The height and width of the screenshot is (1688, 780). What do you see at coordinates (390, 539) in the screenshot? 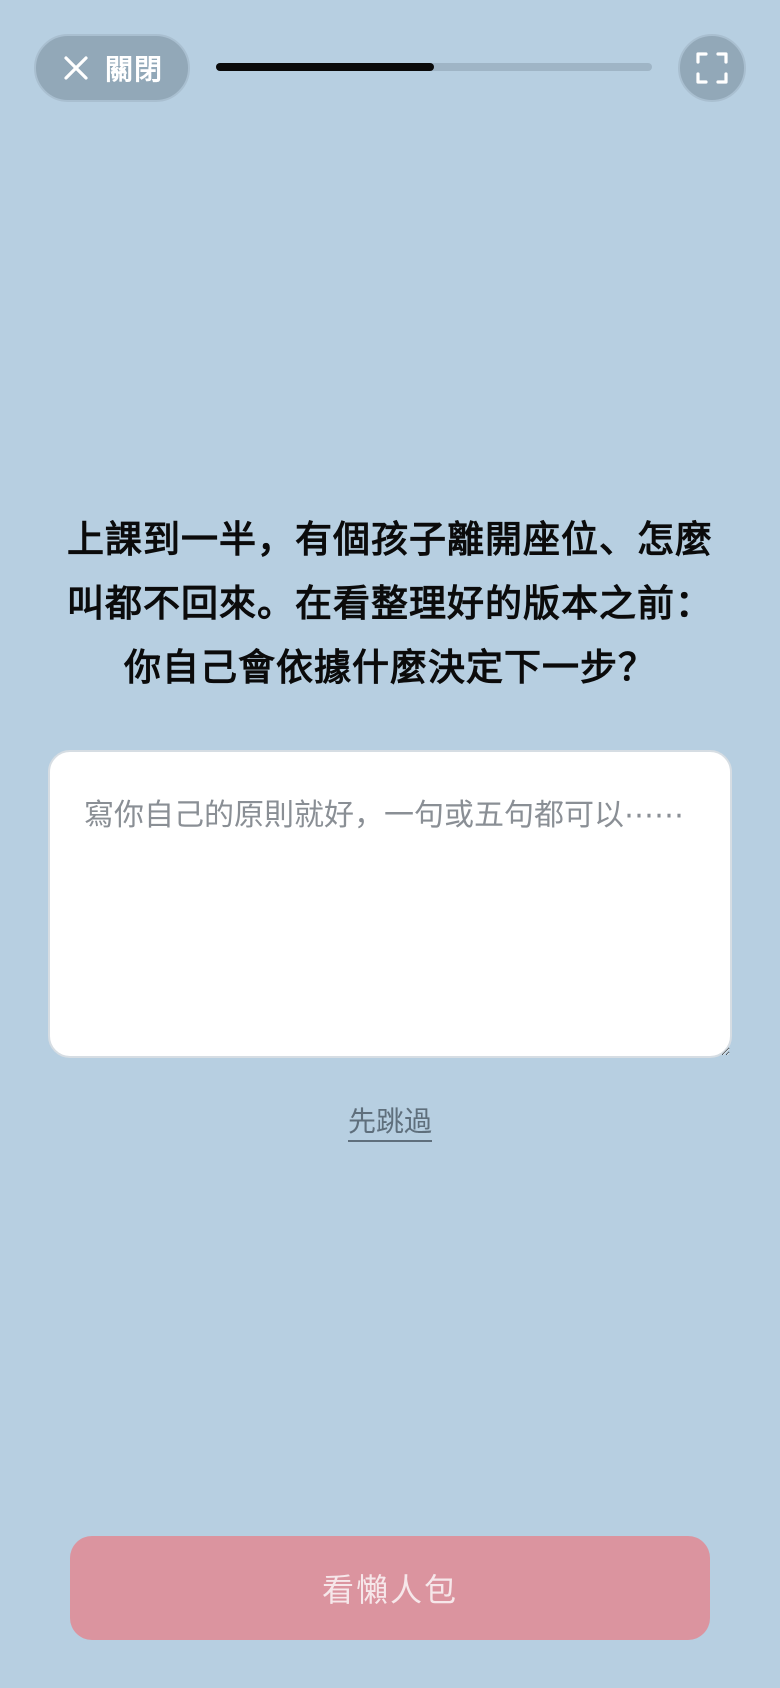
I see `question-line: 上課到一半，有個孩子離開座位、怎麼` at bounding box center [390, 539].